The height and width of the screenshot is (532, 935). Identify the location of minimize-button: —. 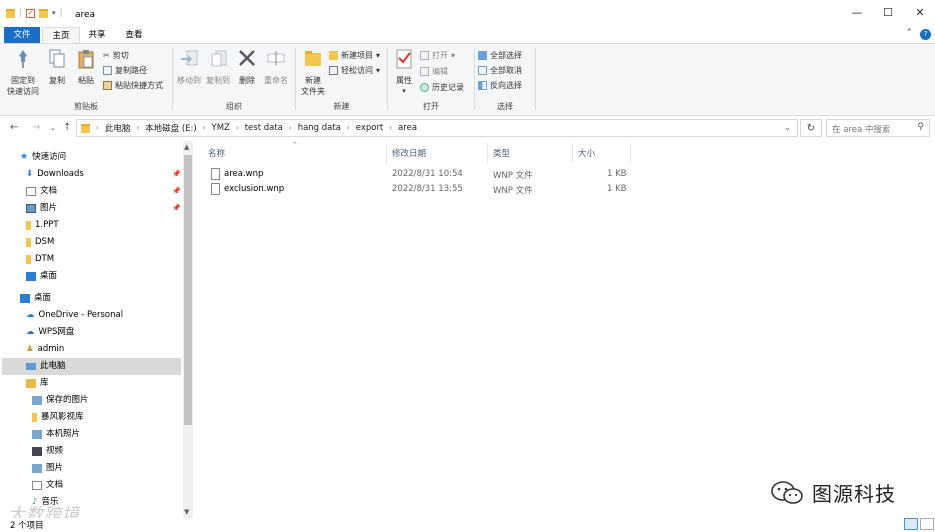
(857, 14).